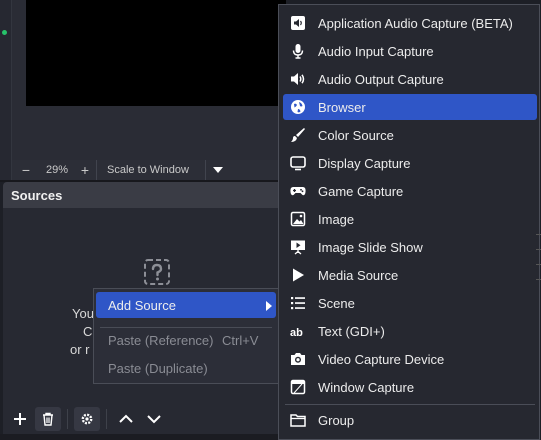 The height and width of the screenshot is (440, 541). I want to click on source-properties-button, so click(87, 419).